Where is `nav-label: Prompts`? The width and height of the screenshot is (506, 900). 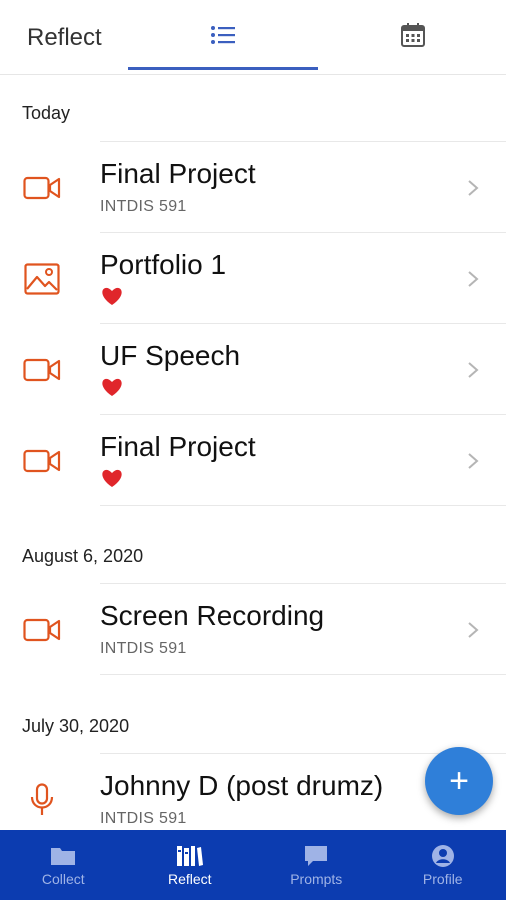 nav-label: Prompts is located at coordinates (316, 879).